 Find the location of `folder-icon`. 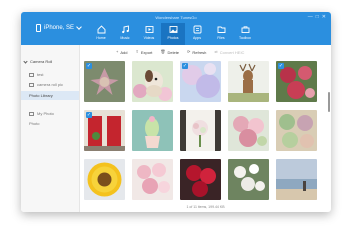

folder-icon is located at coordinates (221, 29).